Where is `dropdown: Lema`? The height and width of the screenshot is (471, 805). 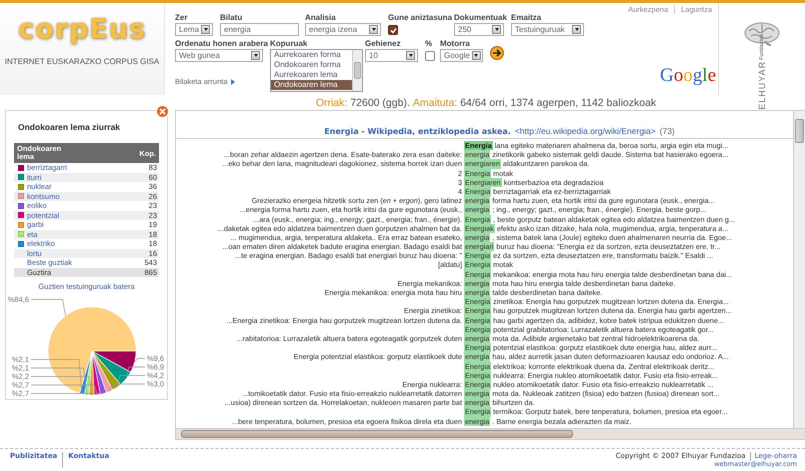
dropdown: Lema is located at coordinates (194, 29).